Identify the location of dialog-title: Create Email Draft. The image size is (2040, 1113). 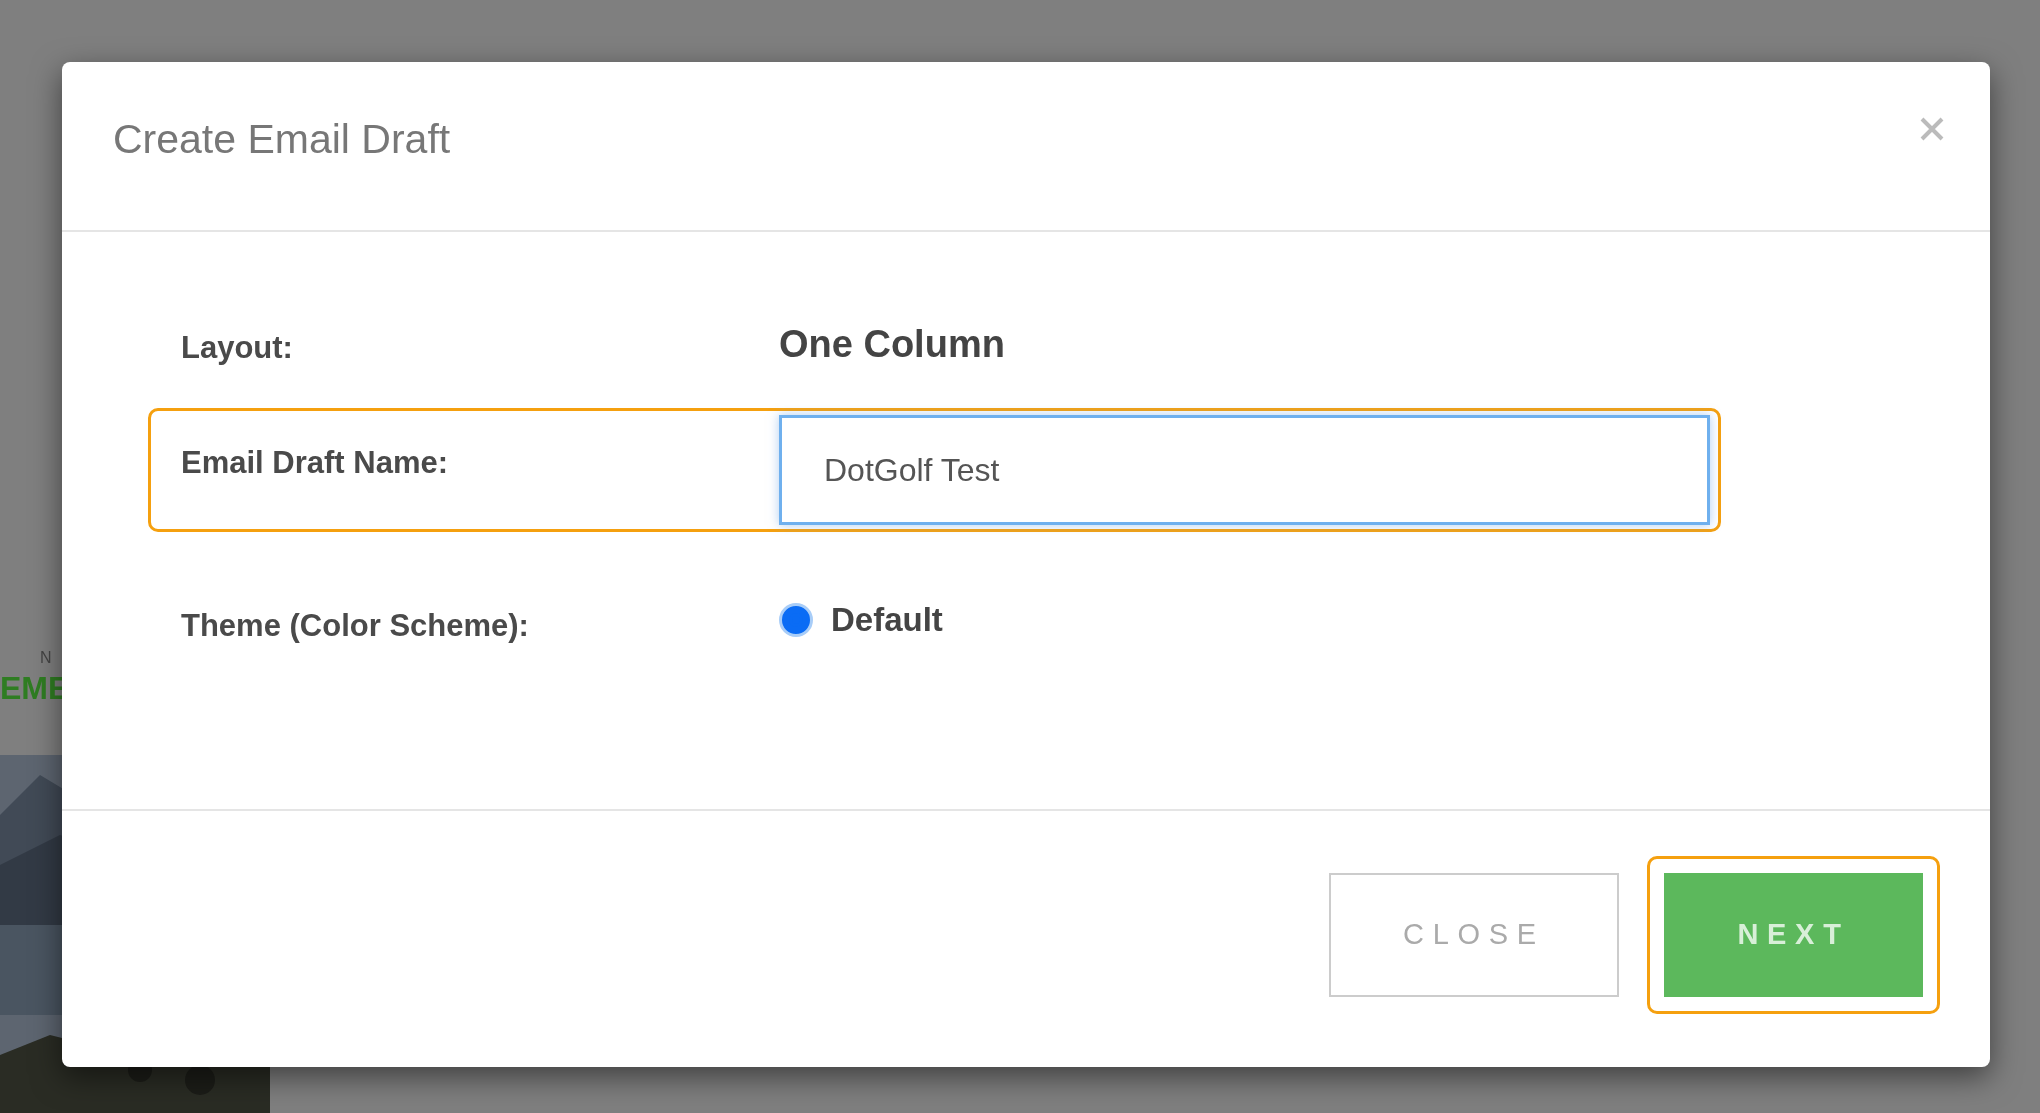
(282, 139).